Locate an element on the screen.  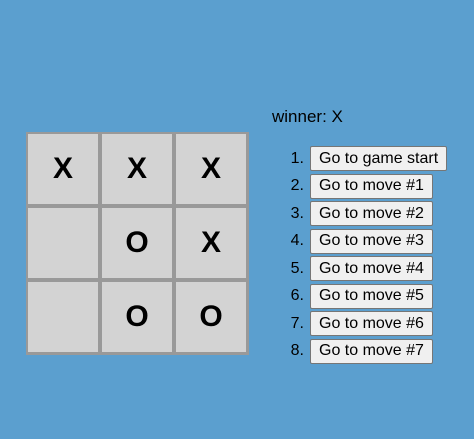
square-7: O is located at coordinates (137, 317).